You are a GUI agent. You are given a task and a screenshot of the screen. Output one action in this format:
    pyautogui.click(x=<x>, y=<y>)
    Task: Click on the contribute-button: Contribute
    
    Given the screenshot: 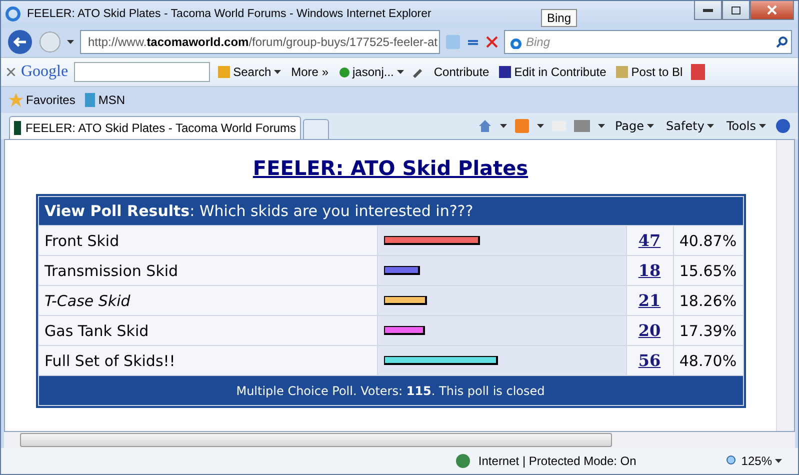 What is the action you would take?
    pyautogui.click(x=462, y=72)
    